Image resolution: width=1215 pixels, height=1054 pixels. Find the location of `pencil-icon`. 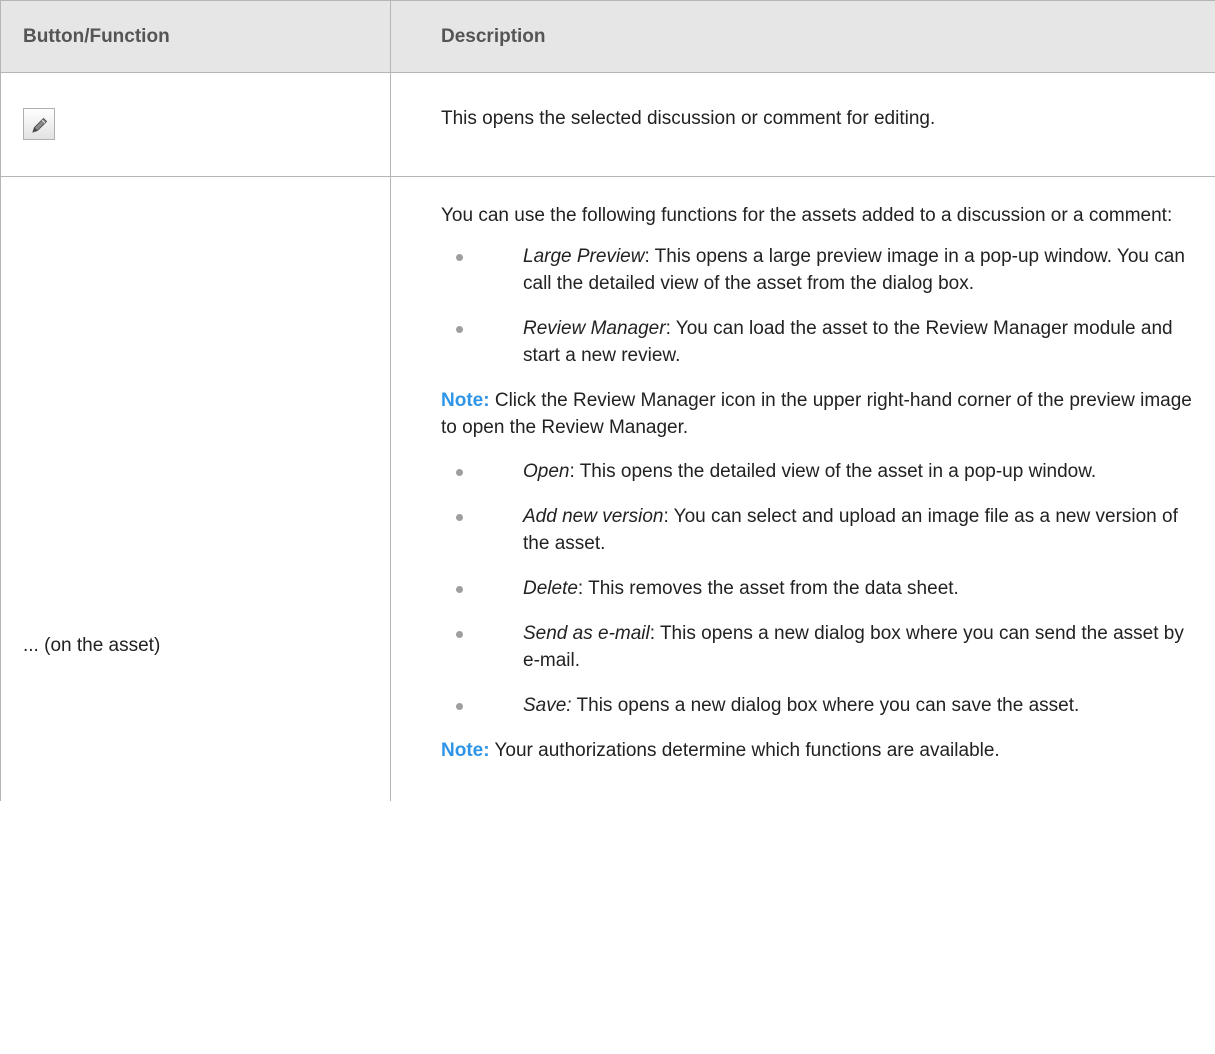

pencil-icon is located at coordinates (40, 125).